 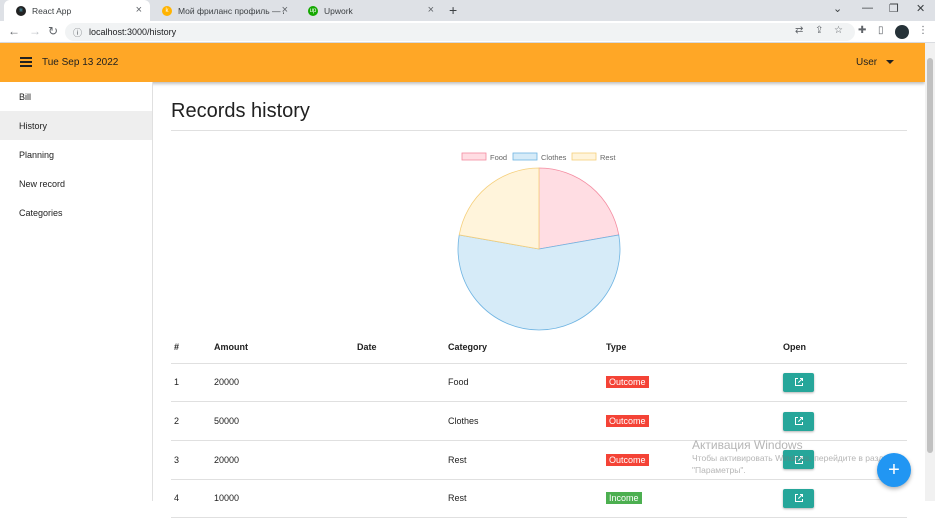 I want to click on add-record-fab: +, so click(x=894, y=470).